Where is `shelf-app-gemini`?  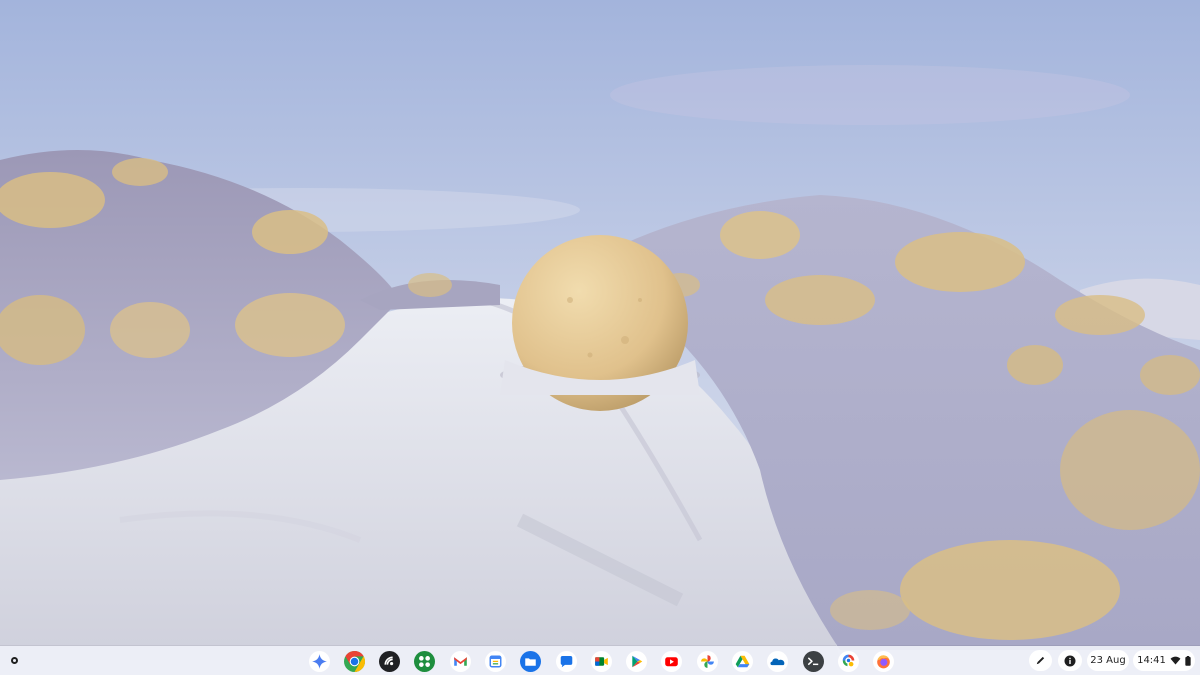
shelf-app-gemini is located at coordinates (319, 661).